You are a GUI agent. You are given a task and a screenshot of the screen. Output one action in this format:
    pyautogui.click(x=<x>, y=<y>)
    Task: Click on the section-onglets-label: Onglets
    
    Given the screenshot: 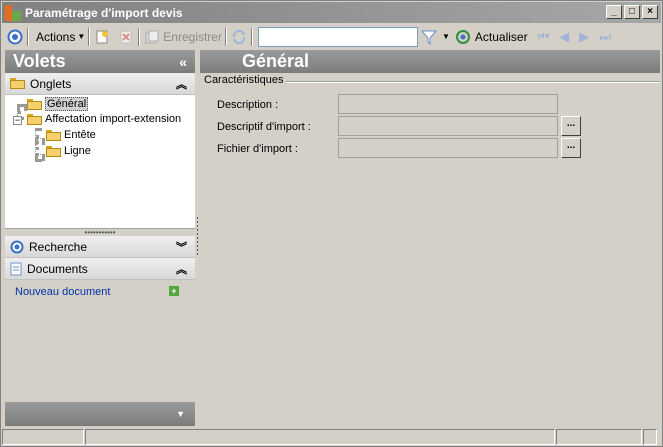 What is the action you would take?
    pyautogui.click(x=51, y=83)
    